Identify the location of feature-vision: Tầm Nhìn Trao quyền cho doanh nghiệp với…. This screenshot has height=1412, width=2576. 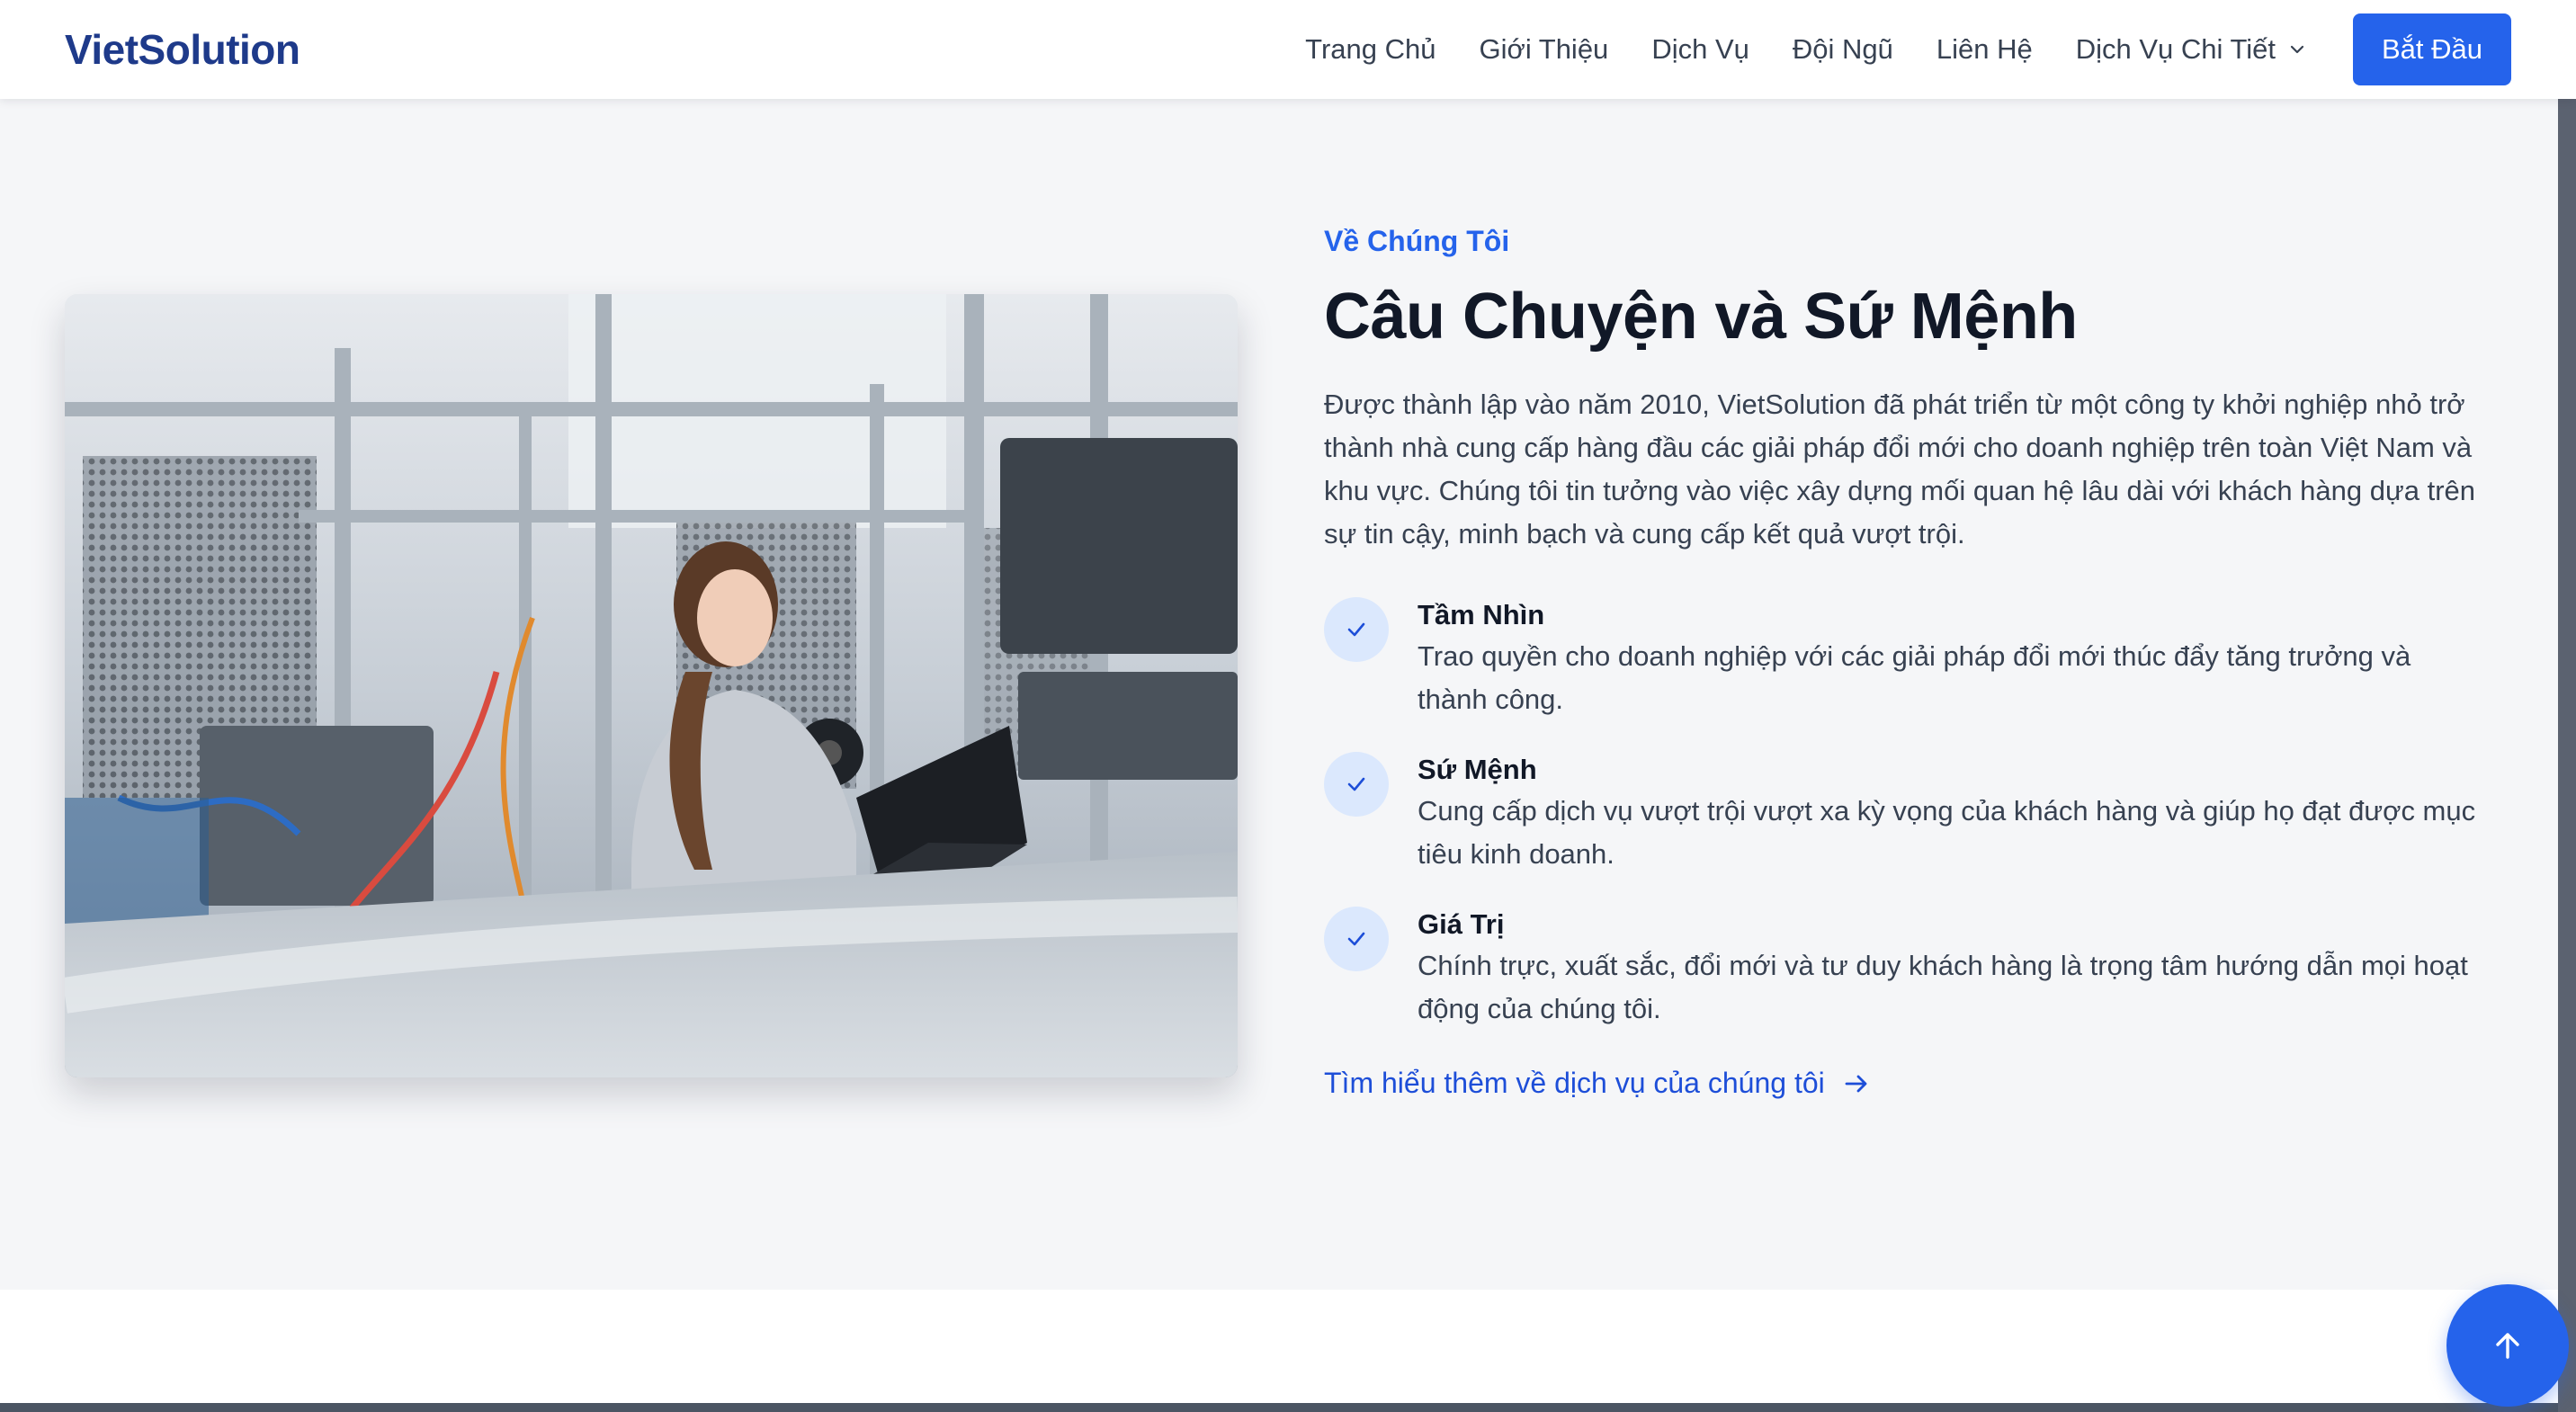
(1904, 658).